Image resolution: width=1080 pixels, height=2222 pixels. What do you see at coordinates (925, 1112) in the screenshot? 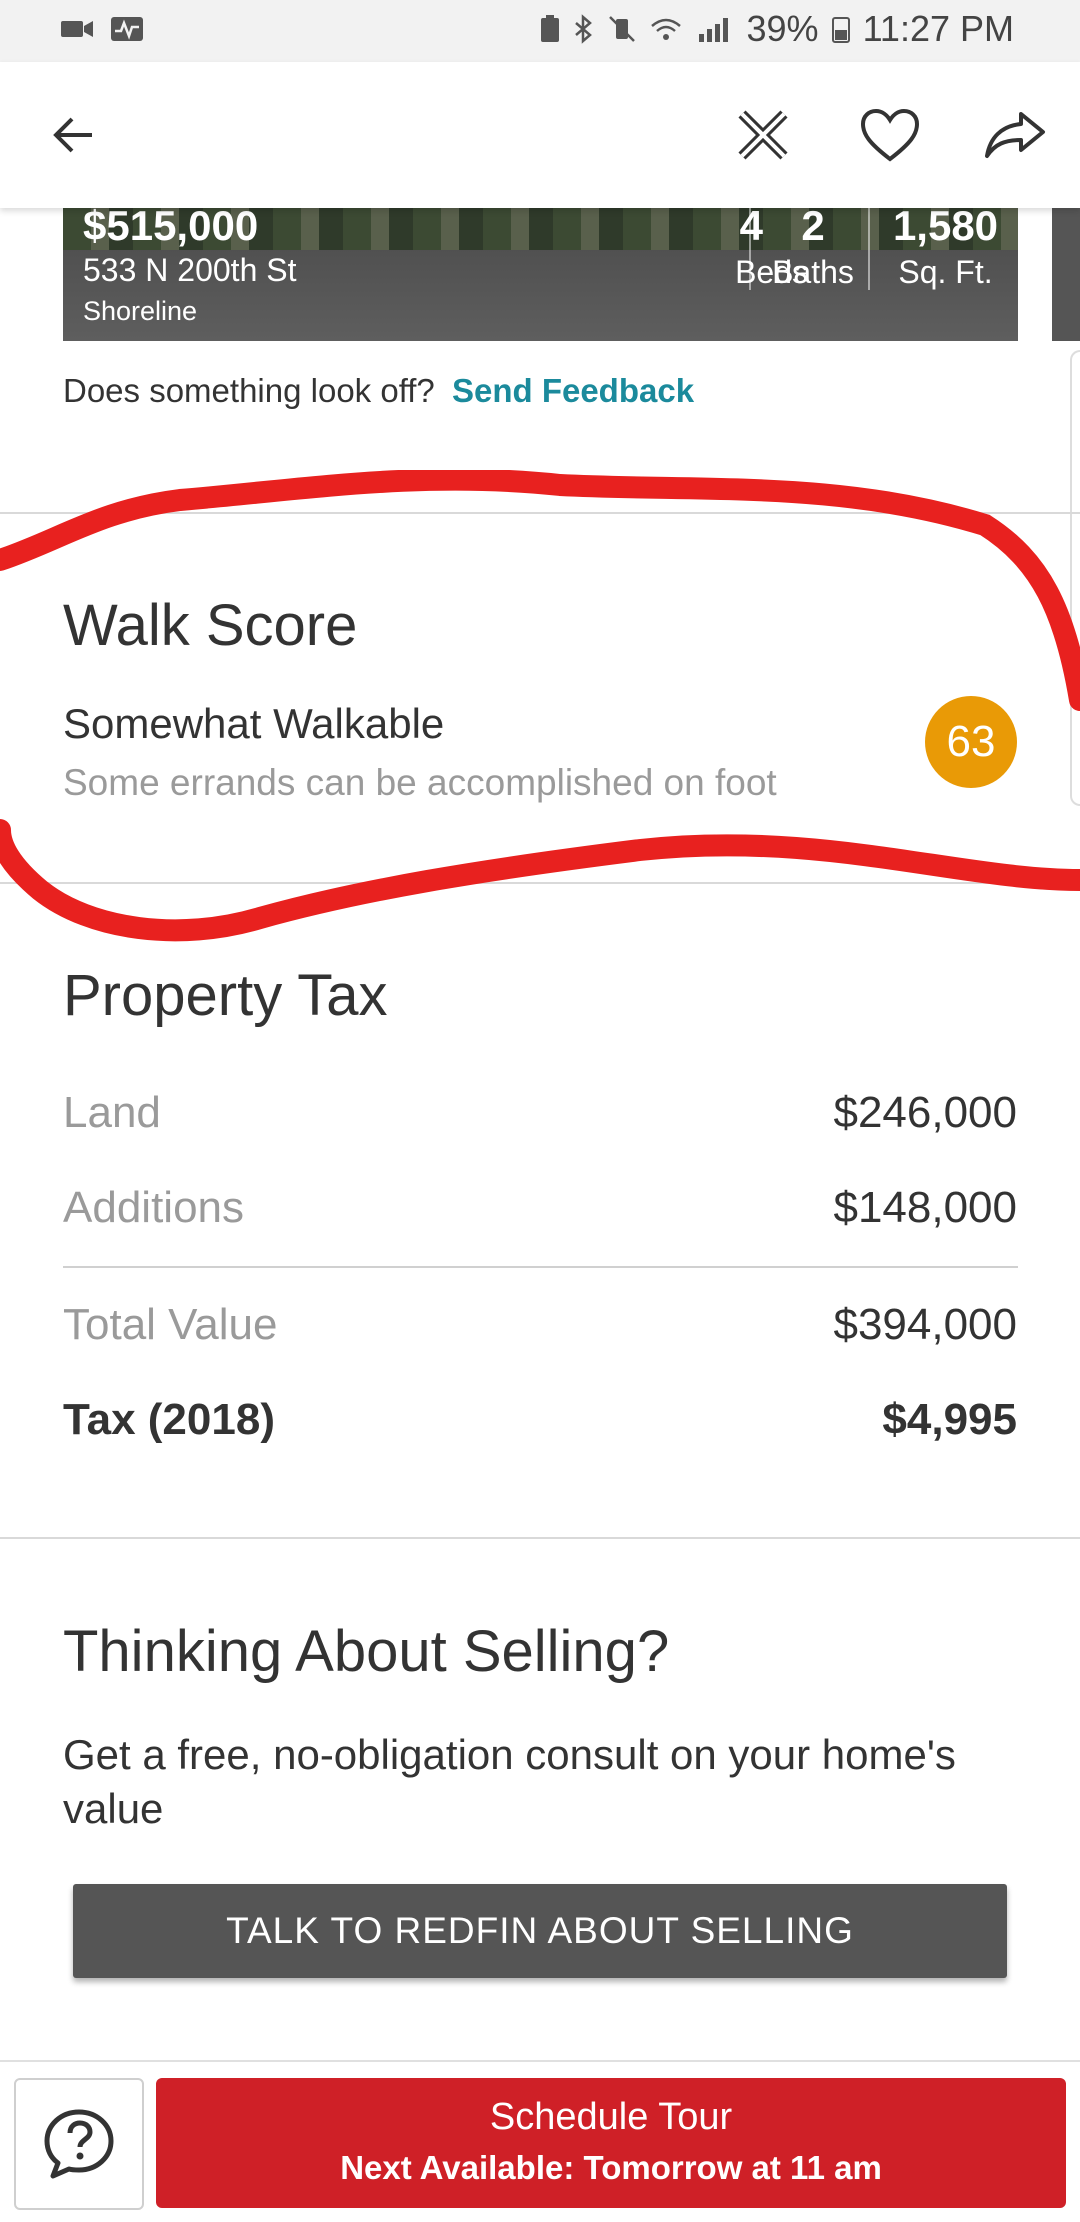
I see `tax-row-value: $246,000` at bounding box center [925, 1112].